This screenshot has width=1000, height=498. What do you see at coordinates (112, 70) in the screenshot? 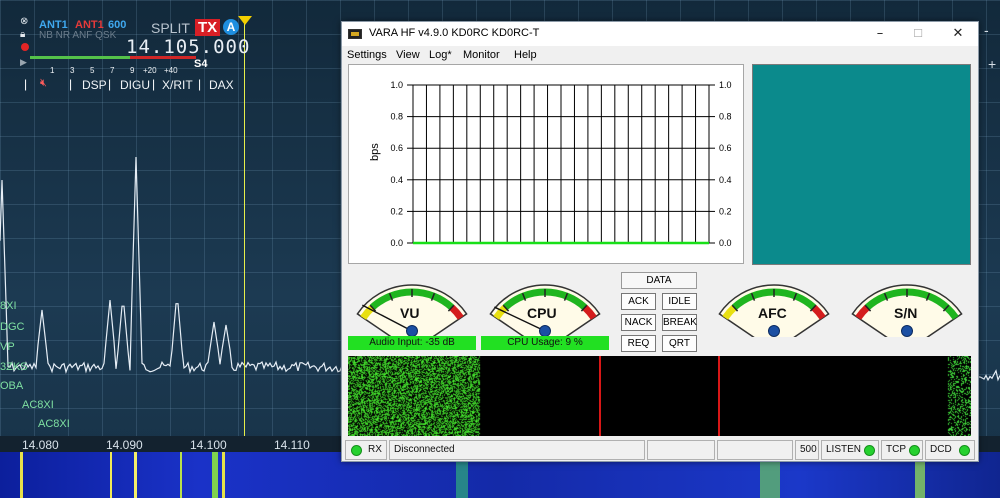
I see `s-scale-label: 7` at bounding box center [112, 70].